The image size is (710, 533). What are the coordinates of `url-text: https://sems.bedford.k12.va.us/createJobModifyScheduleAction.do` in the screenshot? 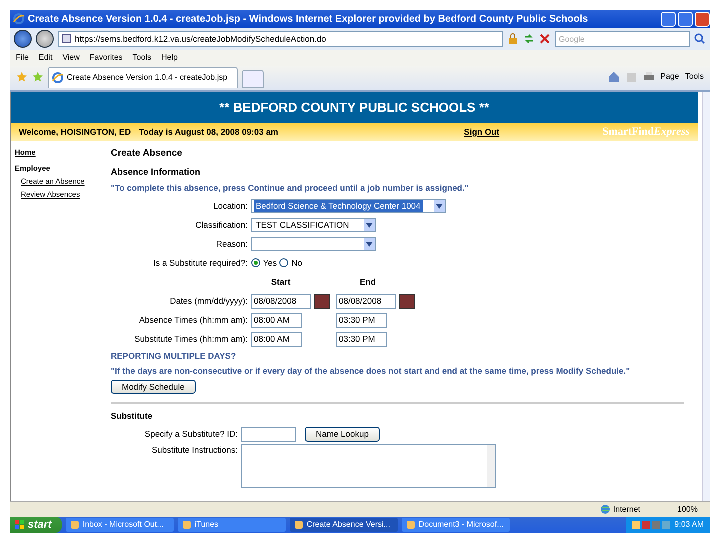 It's located at (200, 39).